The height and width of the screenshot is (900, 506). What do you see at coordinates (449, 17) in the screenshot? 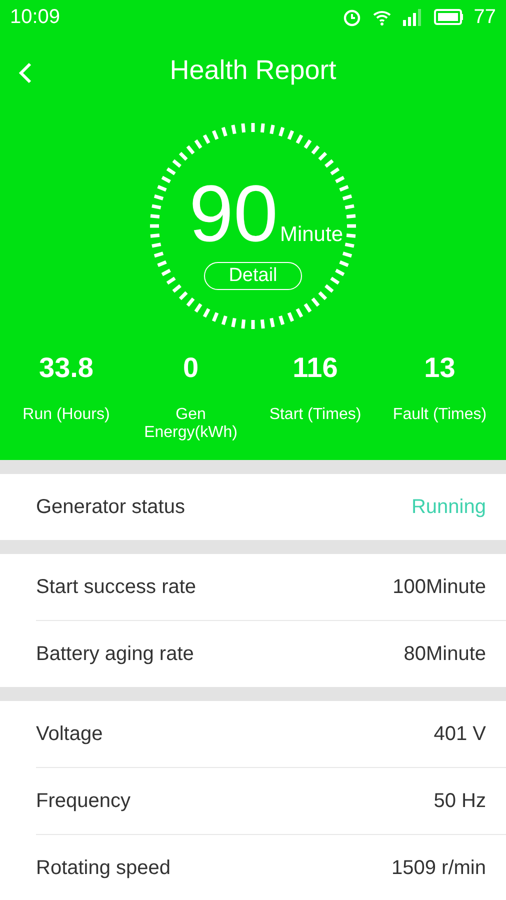
I see `battery-icon` at bounding box center [449, 17].